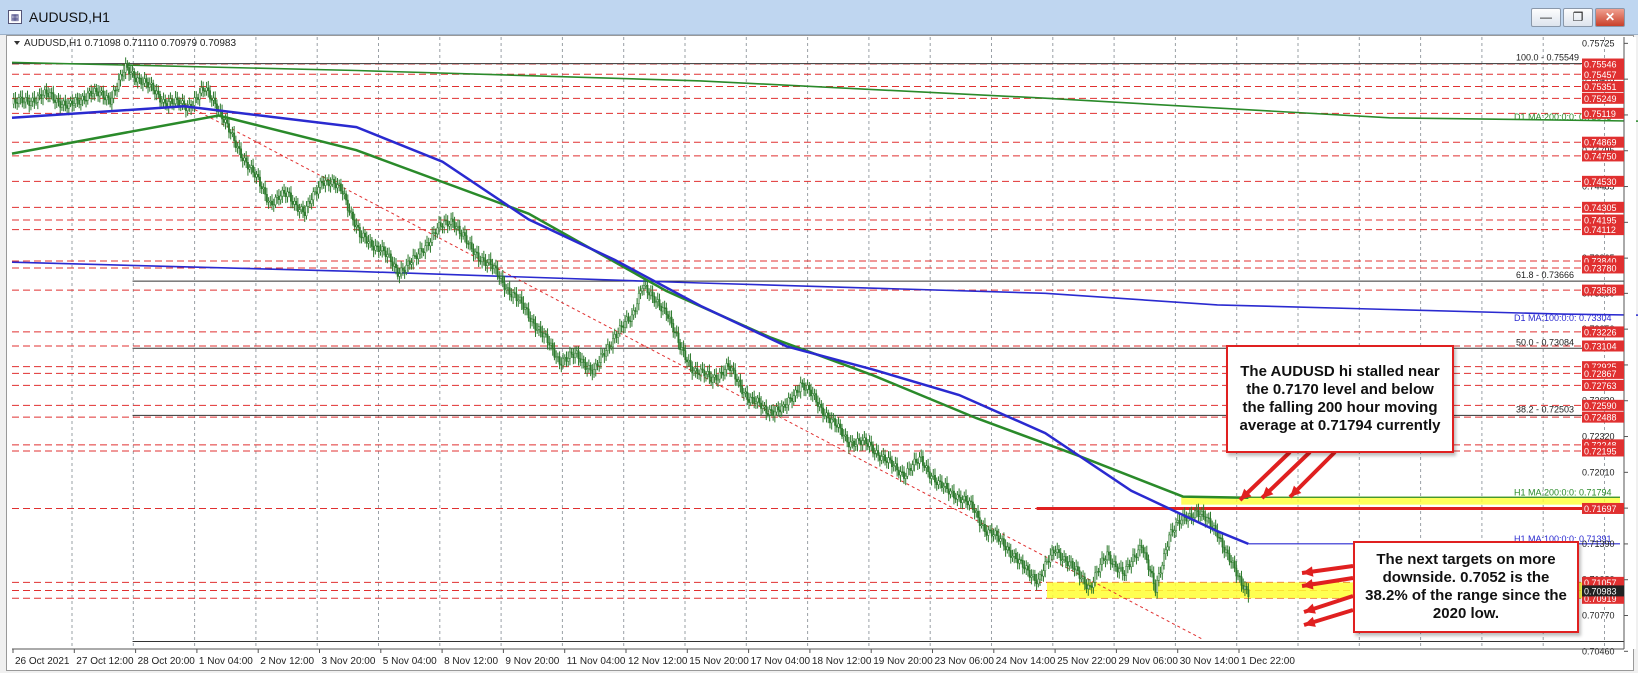 Image resolution: width=1638 pixels, height=673 pixels. Describe the element at coordinates (842, 661) in the screenshot. I see `time-axis-label: 18 Nov 12:00` at that location.